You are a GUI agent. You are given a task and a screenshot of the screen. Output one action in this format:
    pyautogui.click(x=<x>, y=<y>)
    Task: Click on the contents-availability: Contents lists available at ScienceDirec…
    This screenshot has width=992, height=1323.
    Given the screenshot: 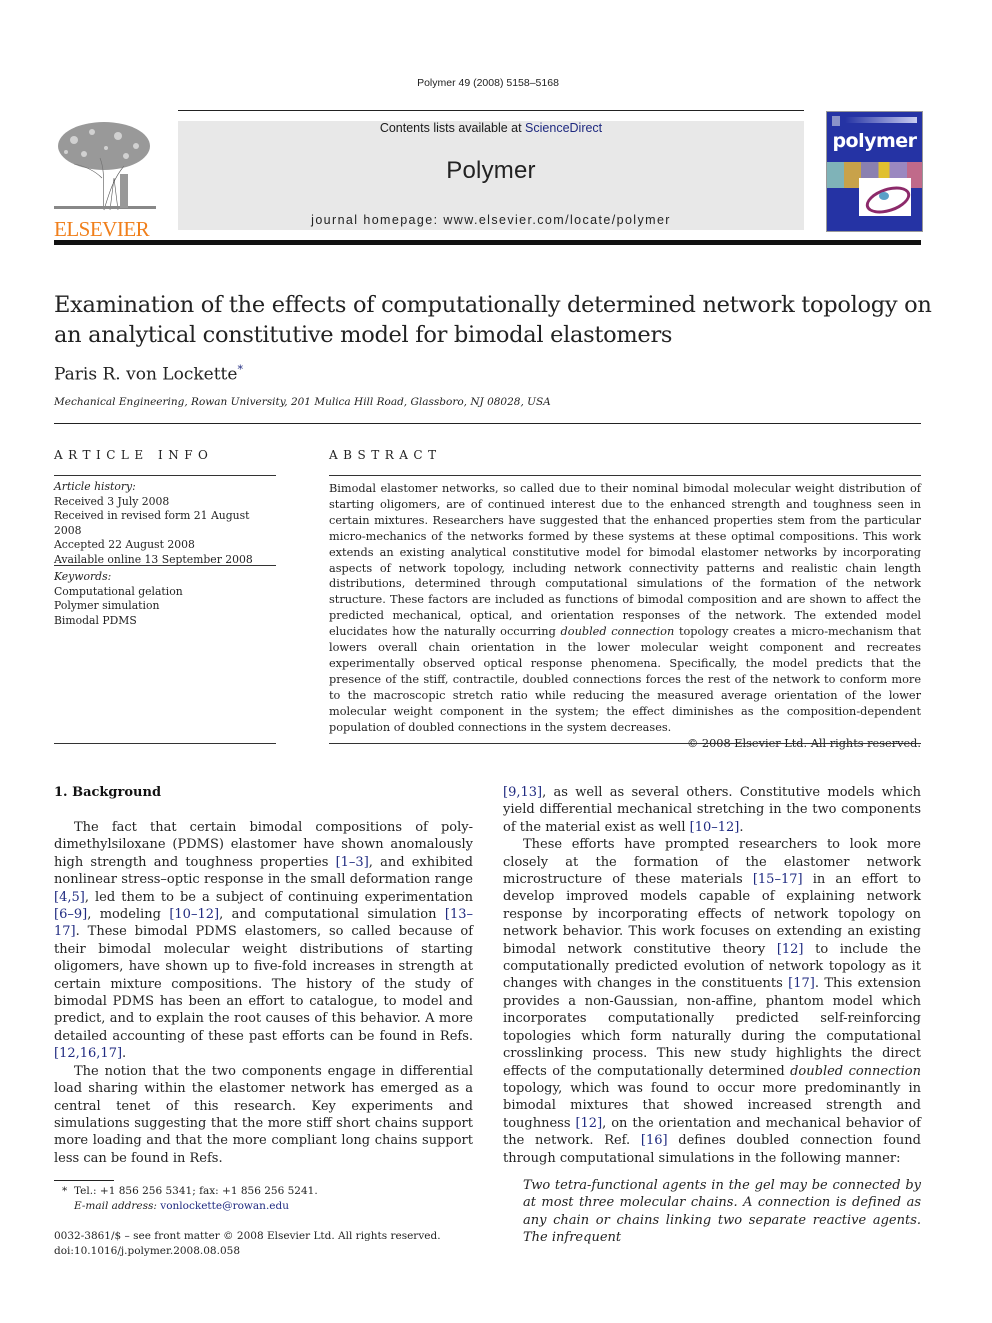 What is the action you would take?
    pyautogui.click(x=491, y=128)
    